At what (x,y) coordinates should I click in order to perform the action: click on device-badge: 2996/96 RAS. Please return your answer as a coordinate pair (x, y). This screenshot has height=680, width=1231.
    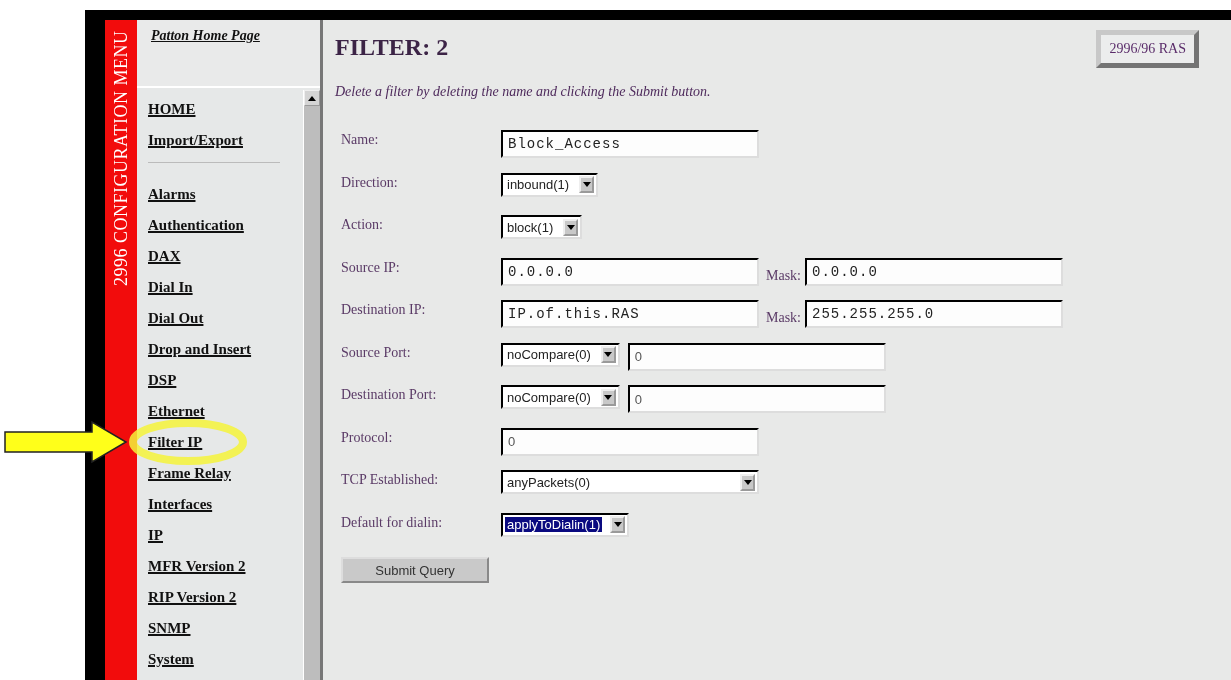
    Looking at the image, I should click on (1147, 49).